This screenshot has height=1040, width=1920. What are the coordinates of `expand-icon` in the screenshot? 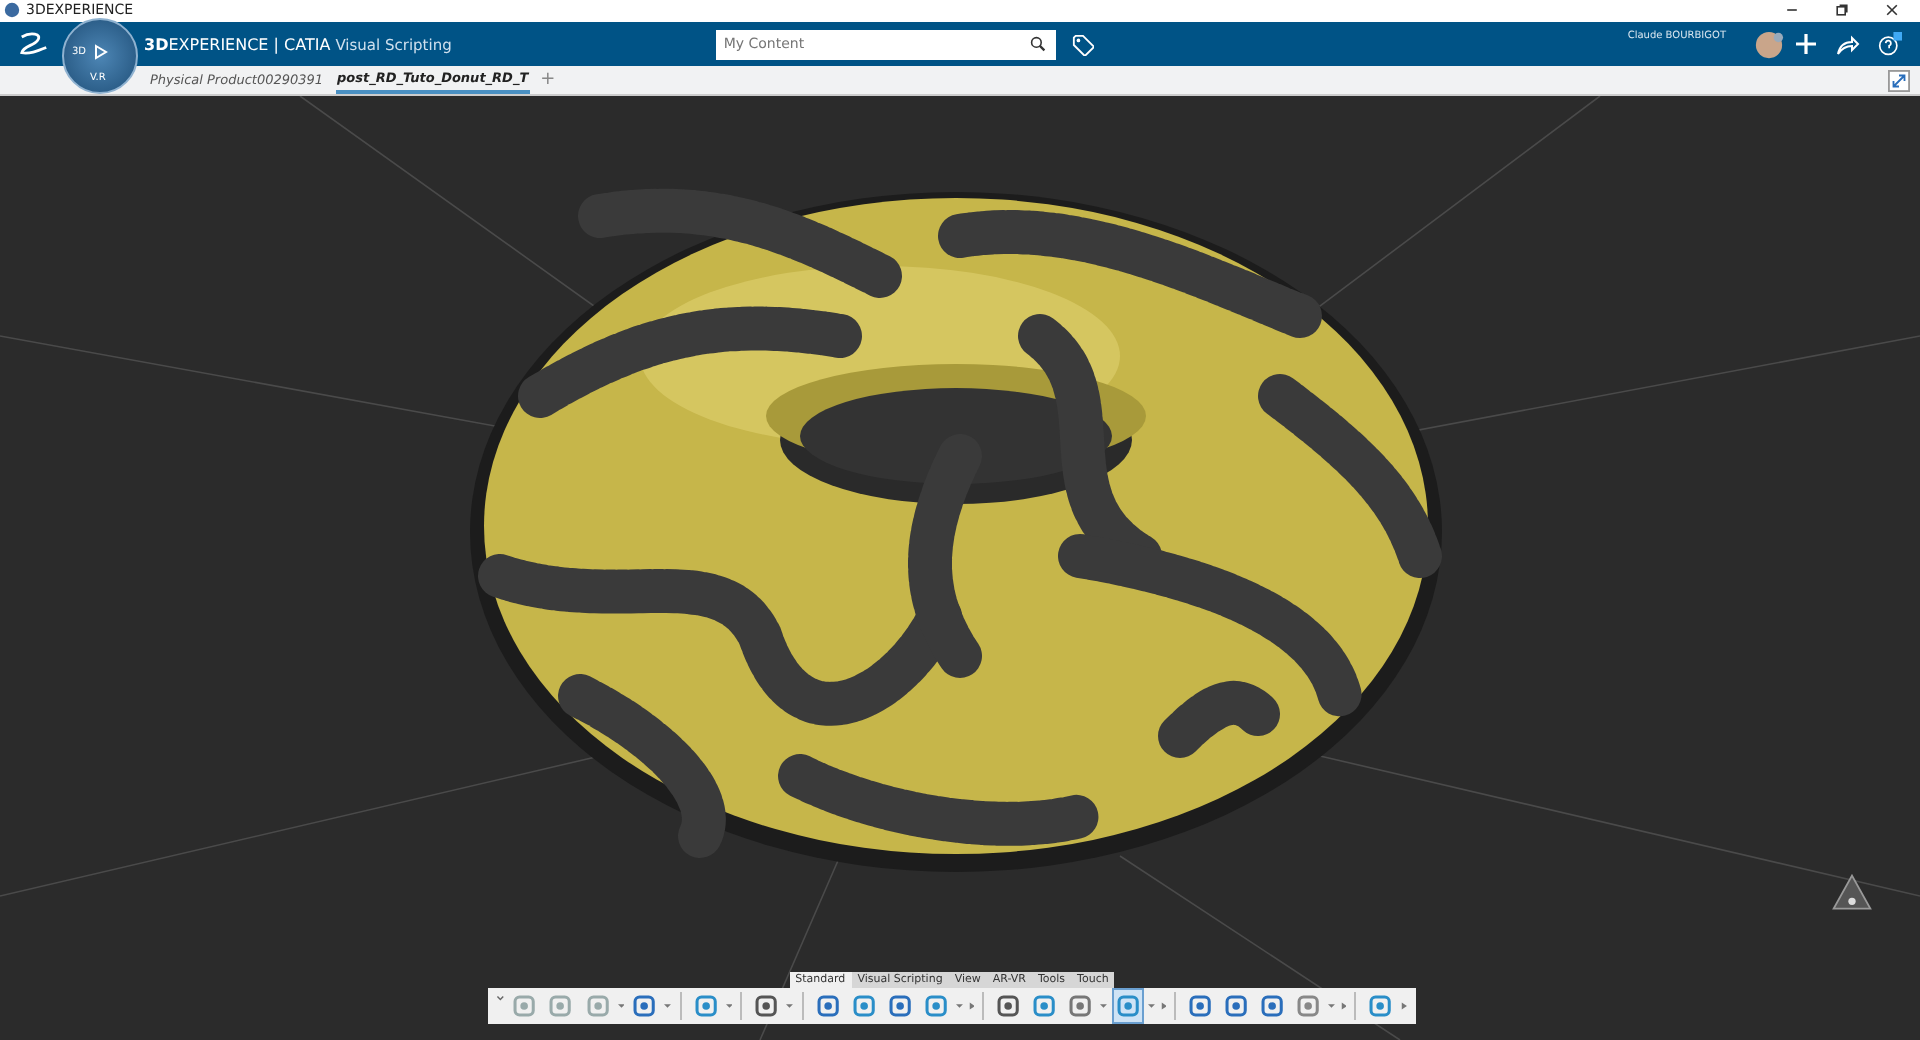 It's located at (1404, 1006).